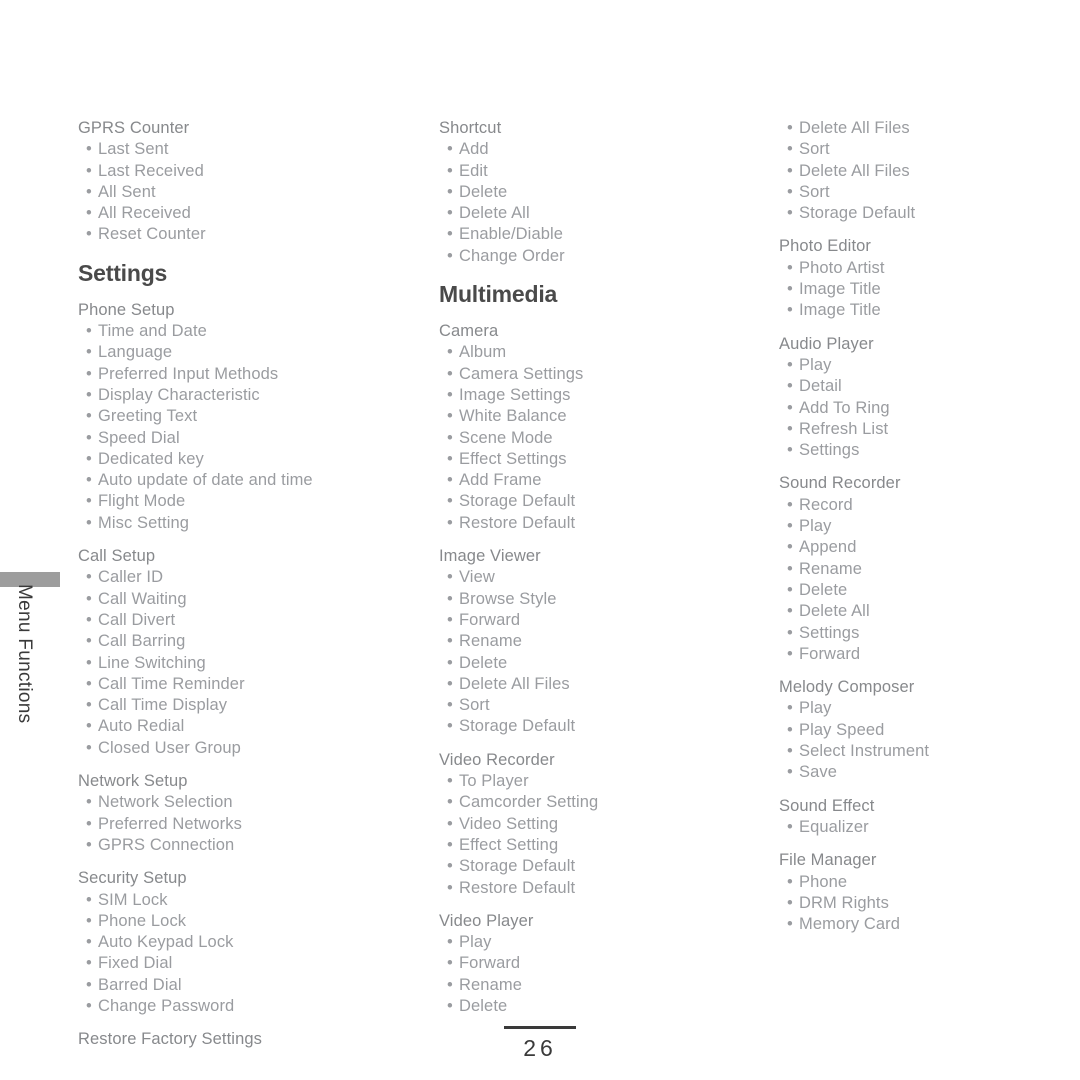 This screenshot has height=1080, width=1080. What do you see at coordinates (132, 878) in the screenshot?
I see `menu-section-title: Security Setup` at bounding box center [132, 878].